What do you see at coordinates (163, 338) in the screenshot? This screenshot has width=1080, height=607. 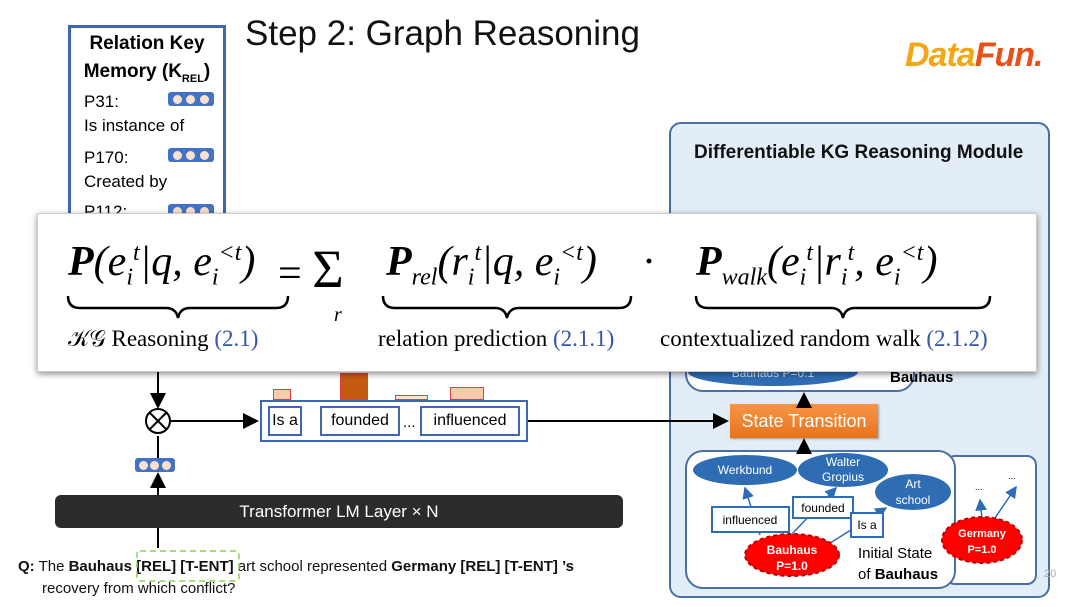 I see `label-kg-reasoning: 𝒦𝒢 Reasoning (2.1)` at bounding box center [163, 338].